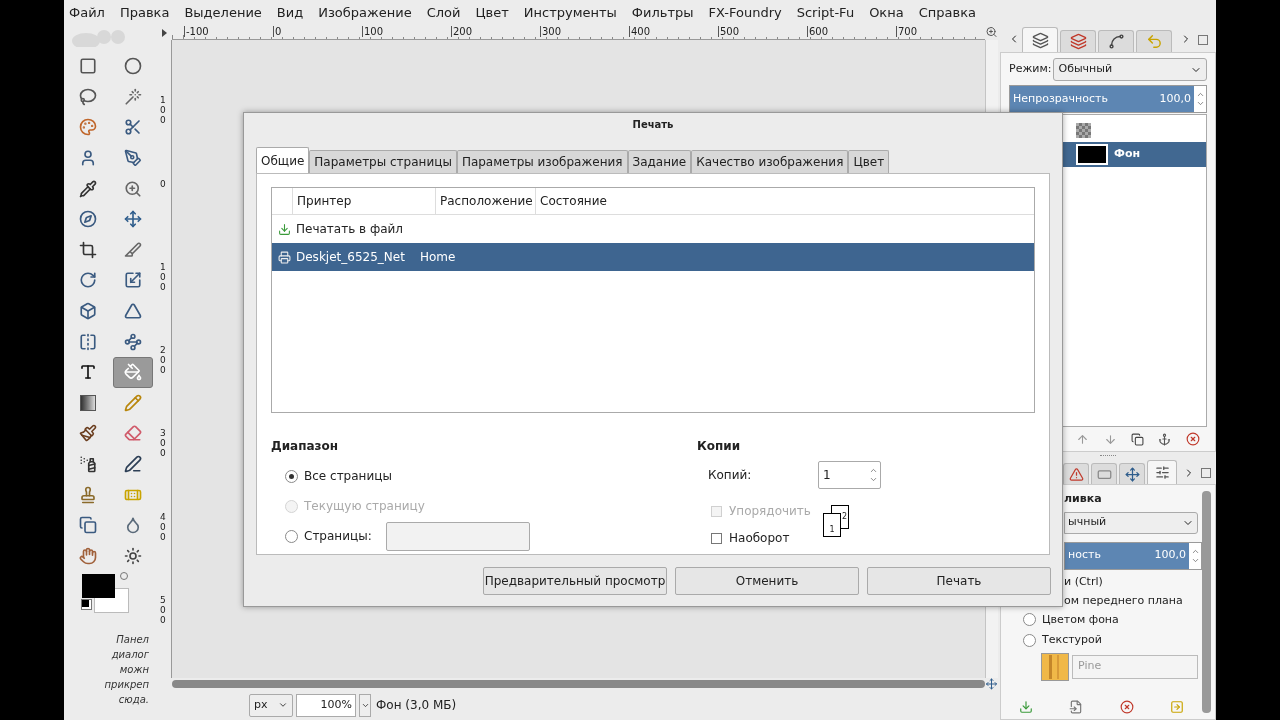  What do you see at coordinates (770, 161) in the screenshot?
I see `dialog-tab: Качество изображения` at bounding box center [770, 161].